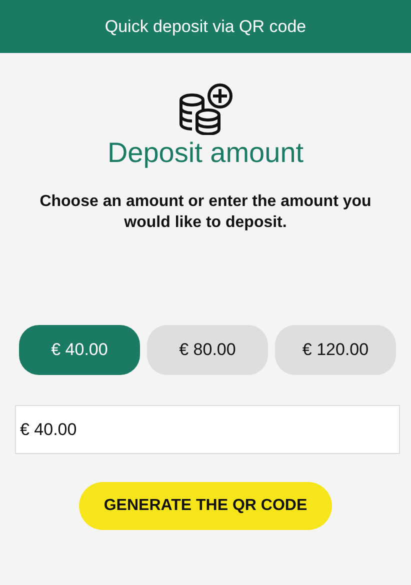  What do you see at coordinates (207, 350) in the screenshot?
I see `amount-option: € 80.00` at bounding box center [207, 350].